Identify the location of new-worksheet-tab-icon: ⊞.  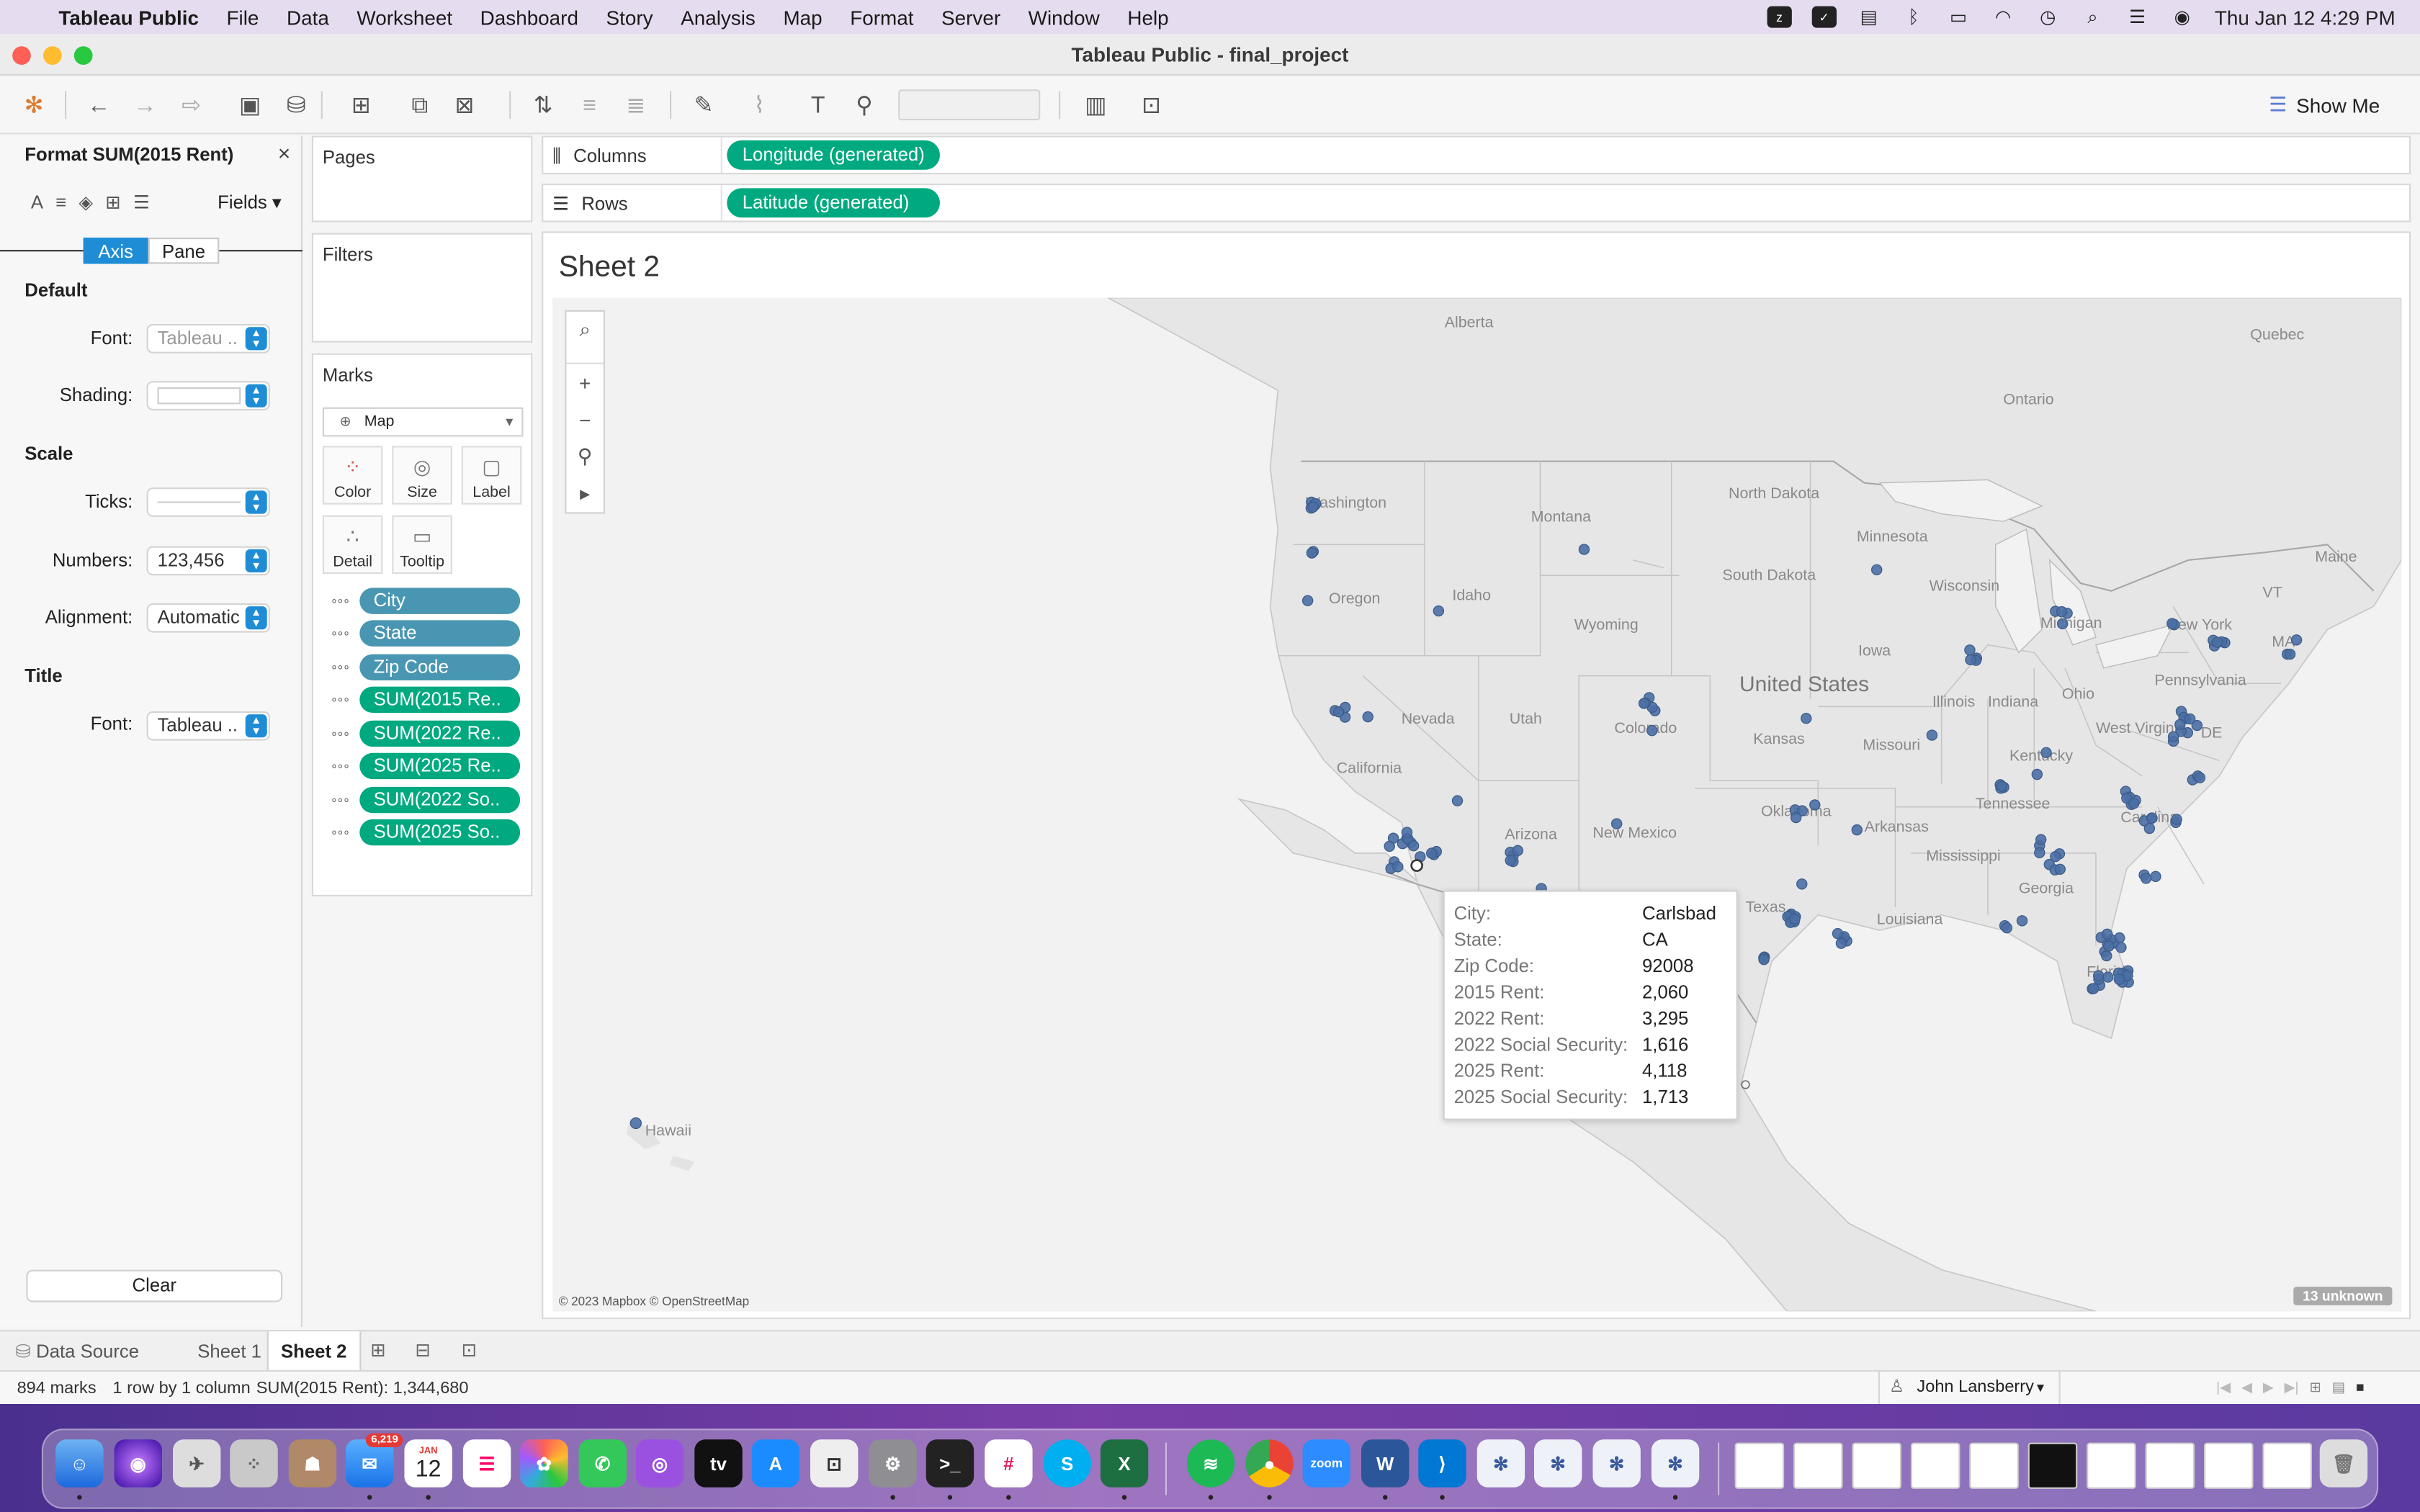
(379, 1351).